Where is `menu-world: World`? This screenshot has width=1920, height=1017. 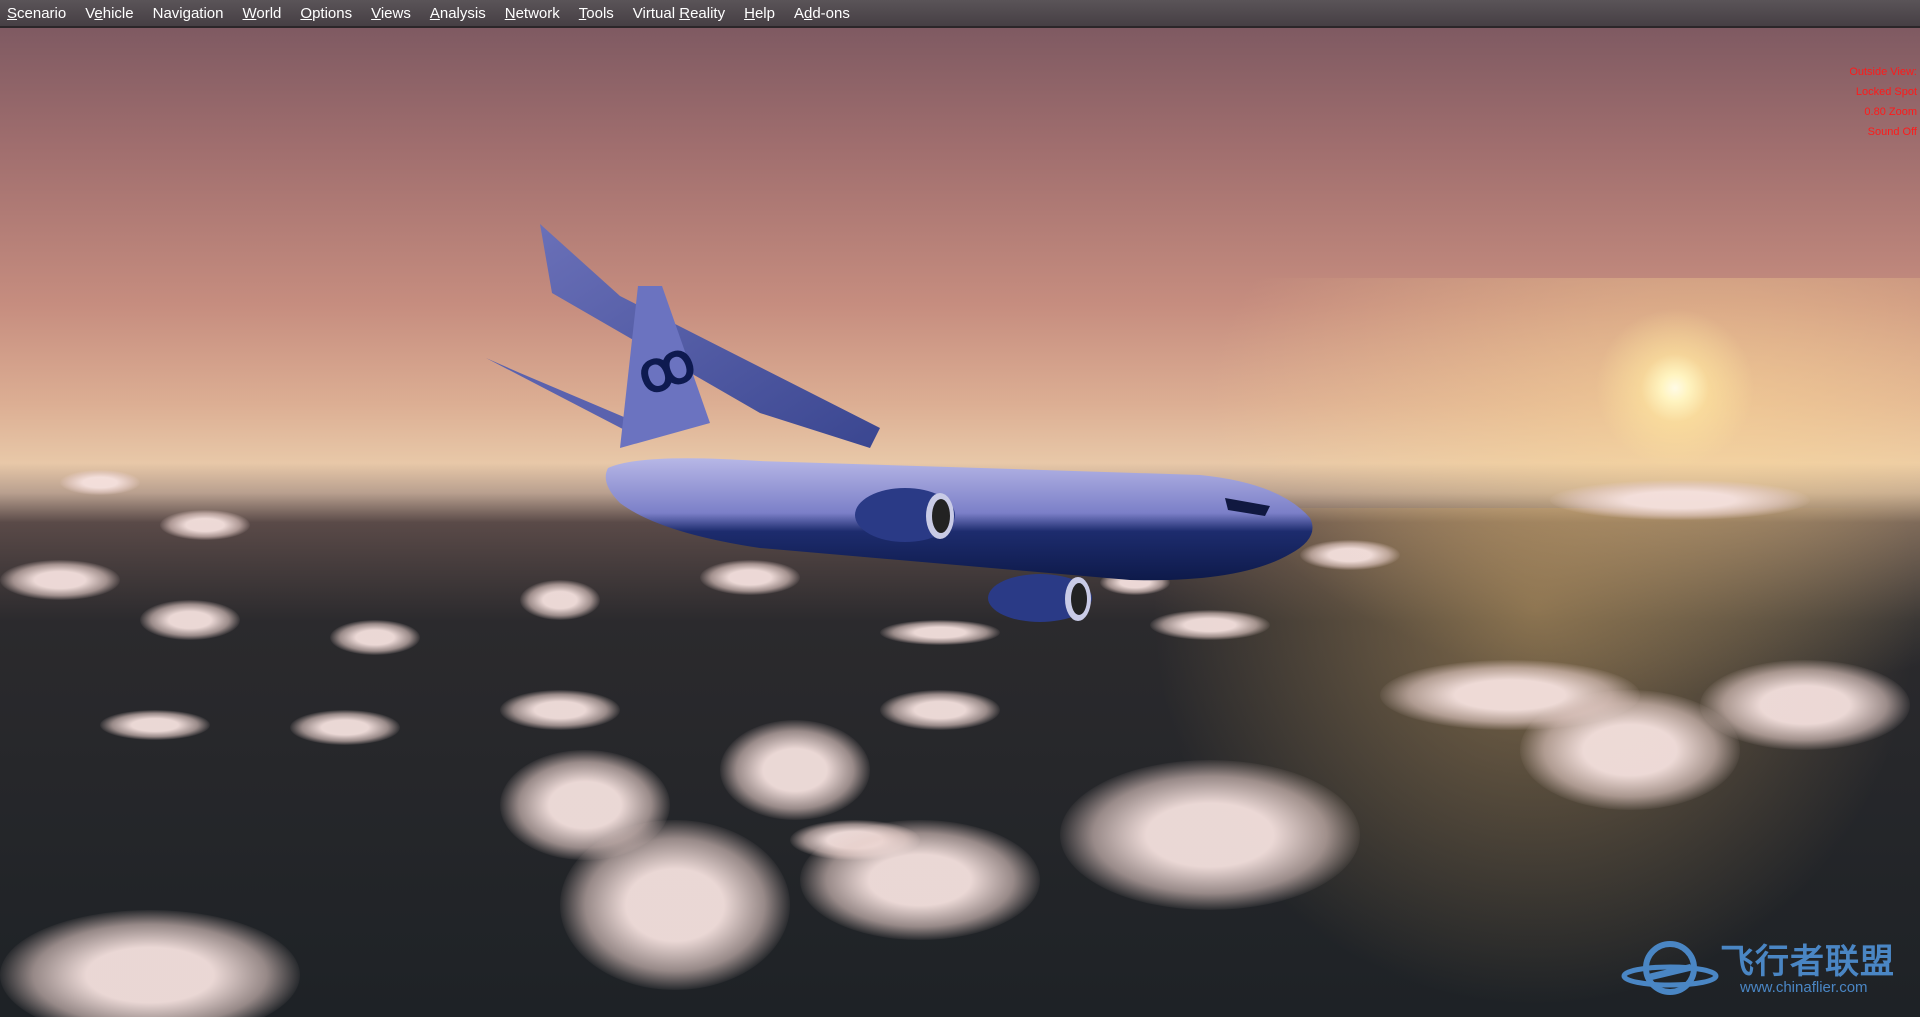 menu-world: World is located at coordinates (264, 13).